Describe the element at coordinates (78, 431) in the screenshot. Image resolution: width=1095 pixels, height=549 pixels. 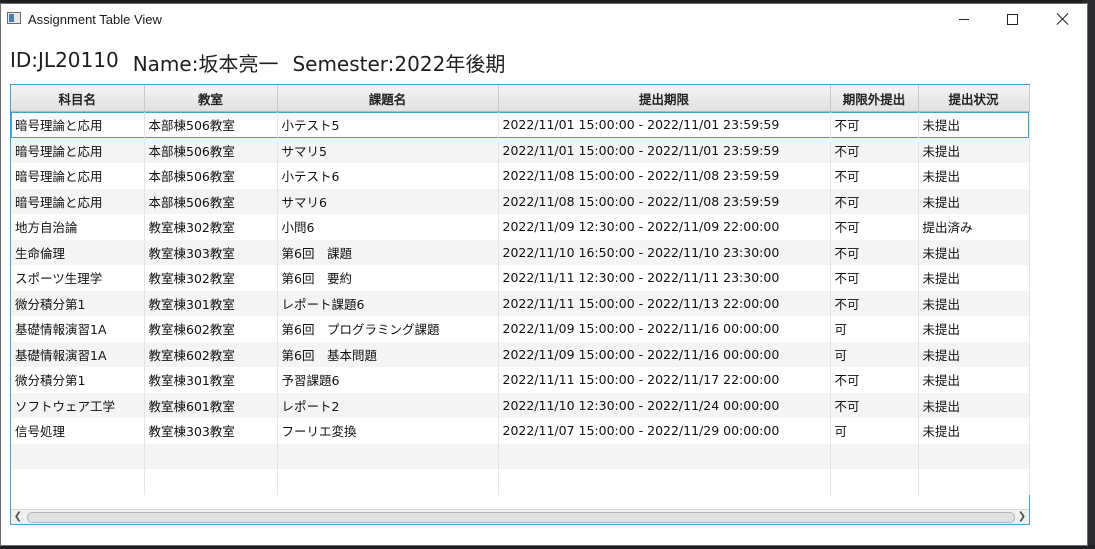
I see `cell-subject: 信号処理` at that location.